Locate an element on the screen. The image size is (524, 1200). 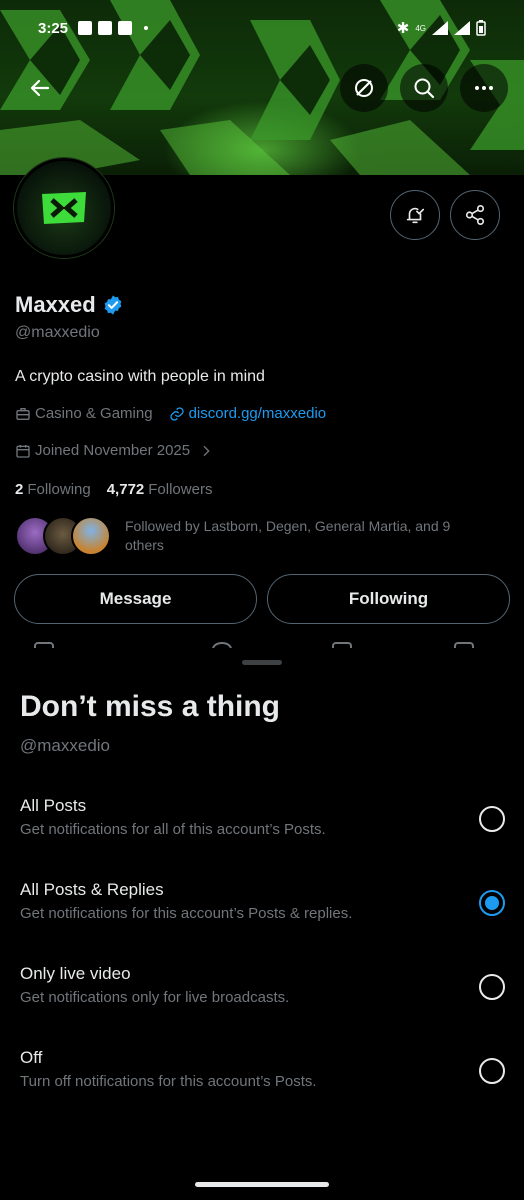
link-icon is located at coordinates (176, 413).